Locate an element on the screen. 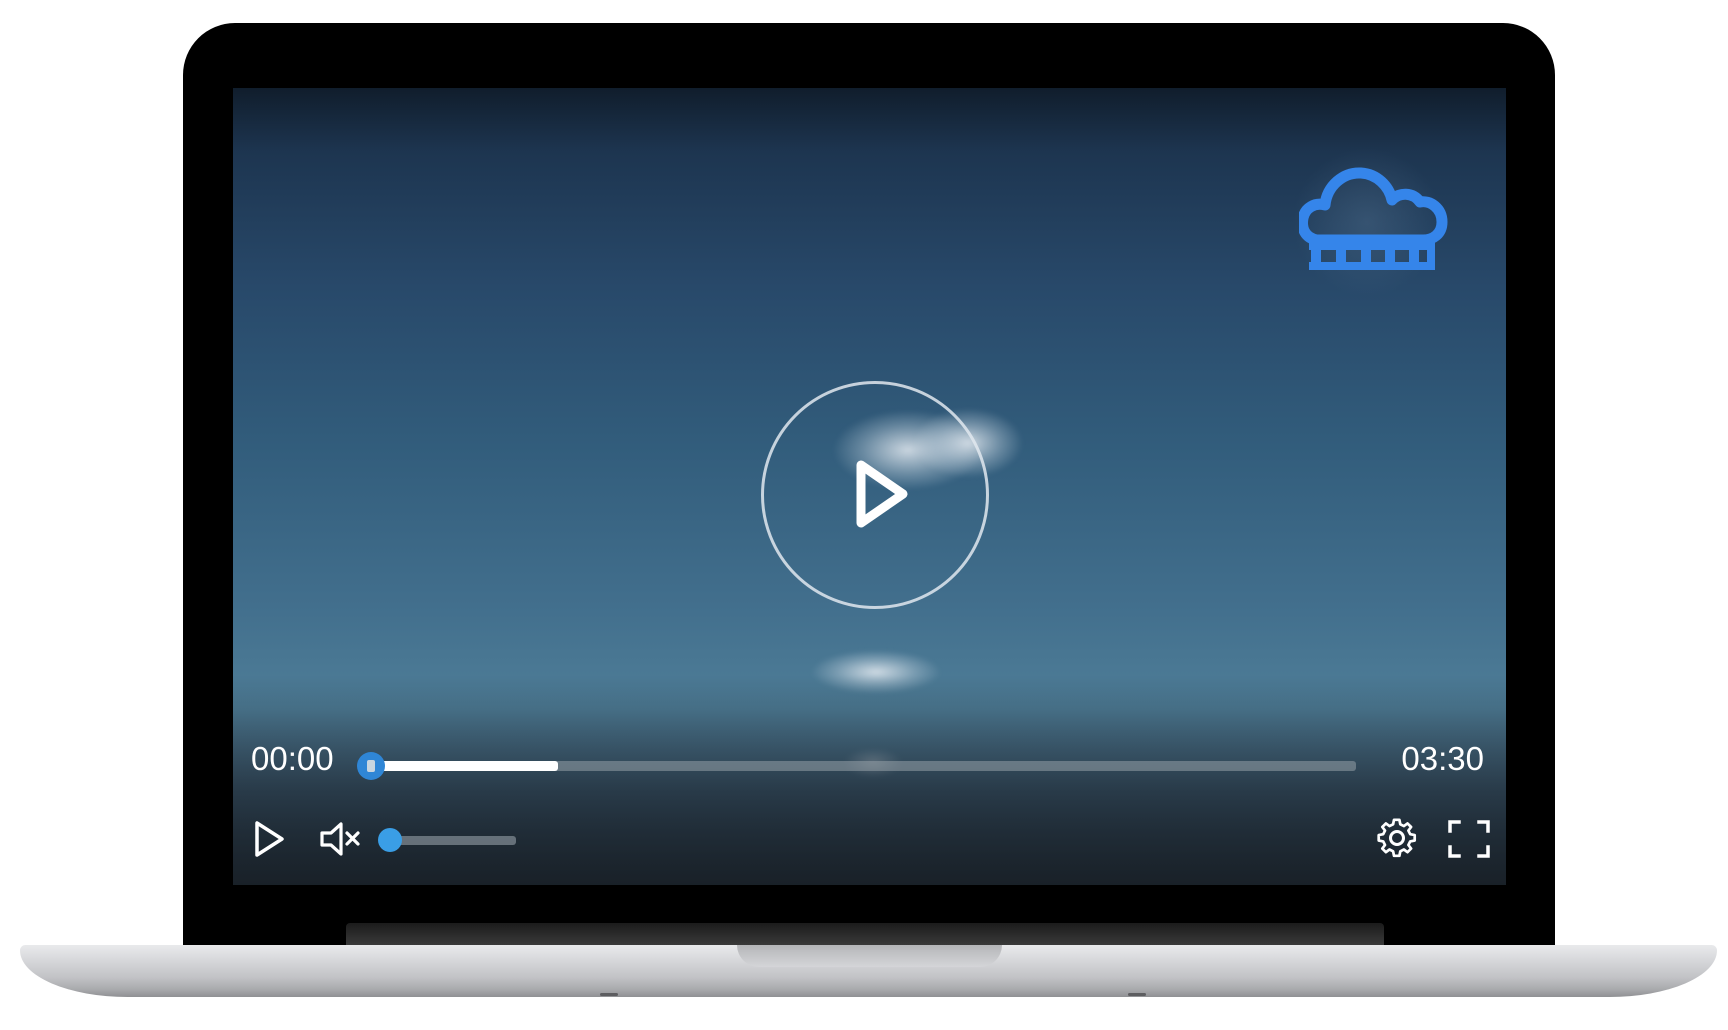  volume-track is located at coordinates (449, 840).